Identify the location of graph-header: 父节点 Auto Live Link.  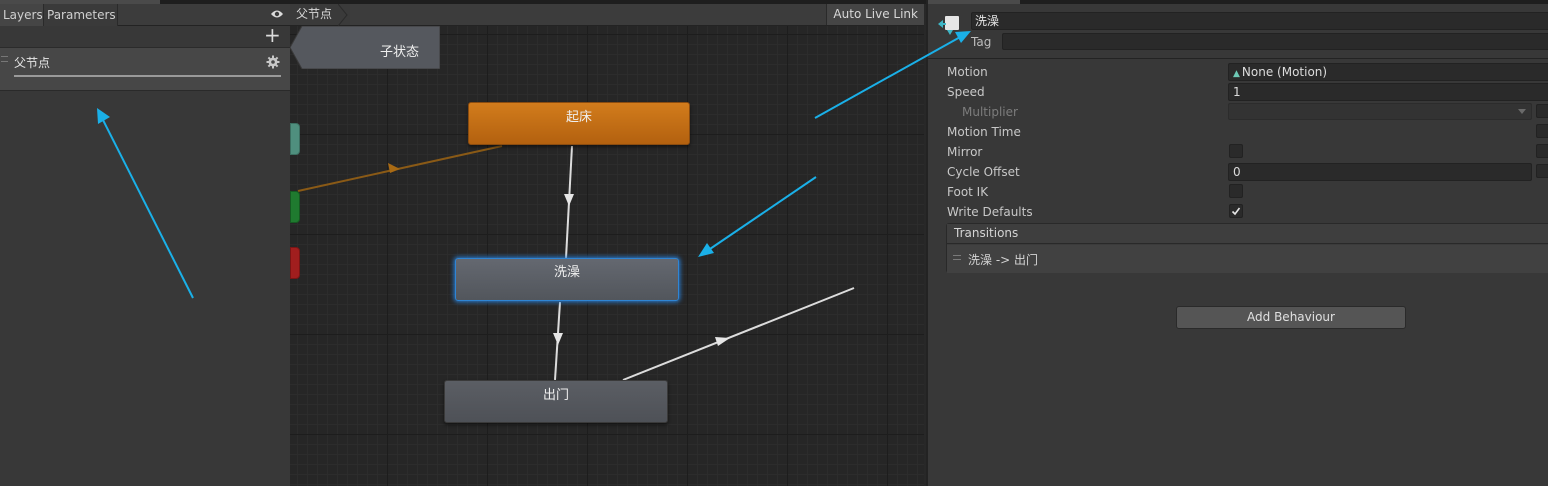
(607, 15).